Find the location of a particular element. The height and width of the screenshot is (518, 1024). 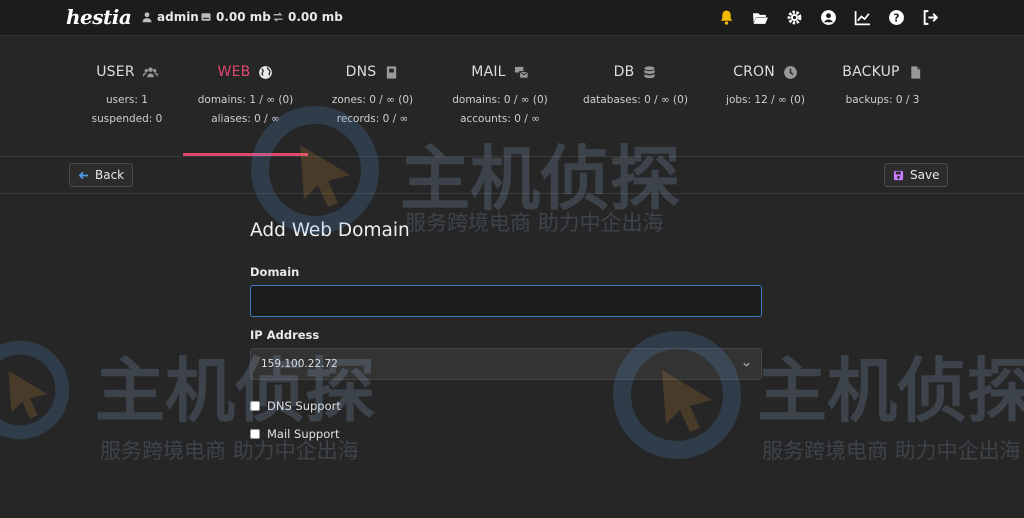

ip-address-value: 159.100.22.72 is located at coordinates (299, 364).